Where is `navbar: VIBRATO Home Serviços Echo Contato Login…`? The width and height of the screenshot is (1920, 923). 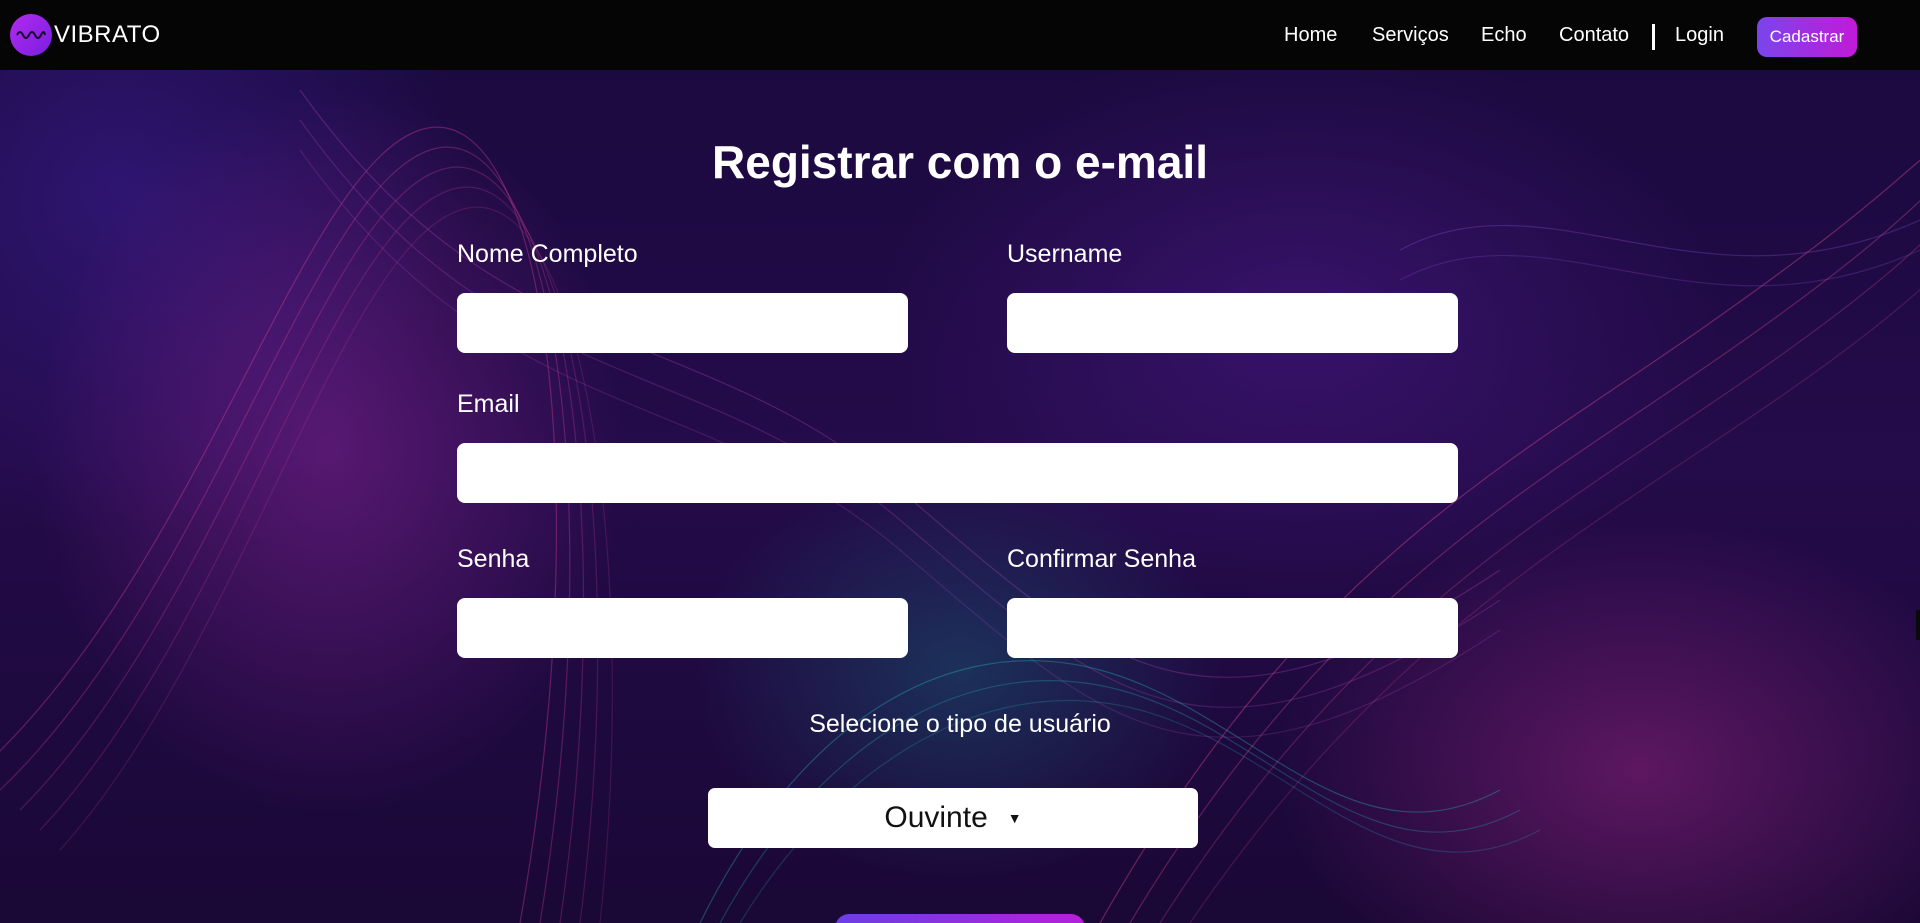
navbar: VIBRATO Home Serviços Echo Contato Login… is located at coordinates (960, 35).